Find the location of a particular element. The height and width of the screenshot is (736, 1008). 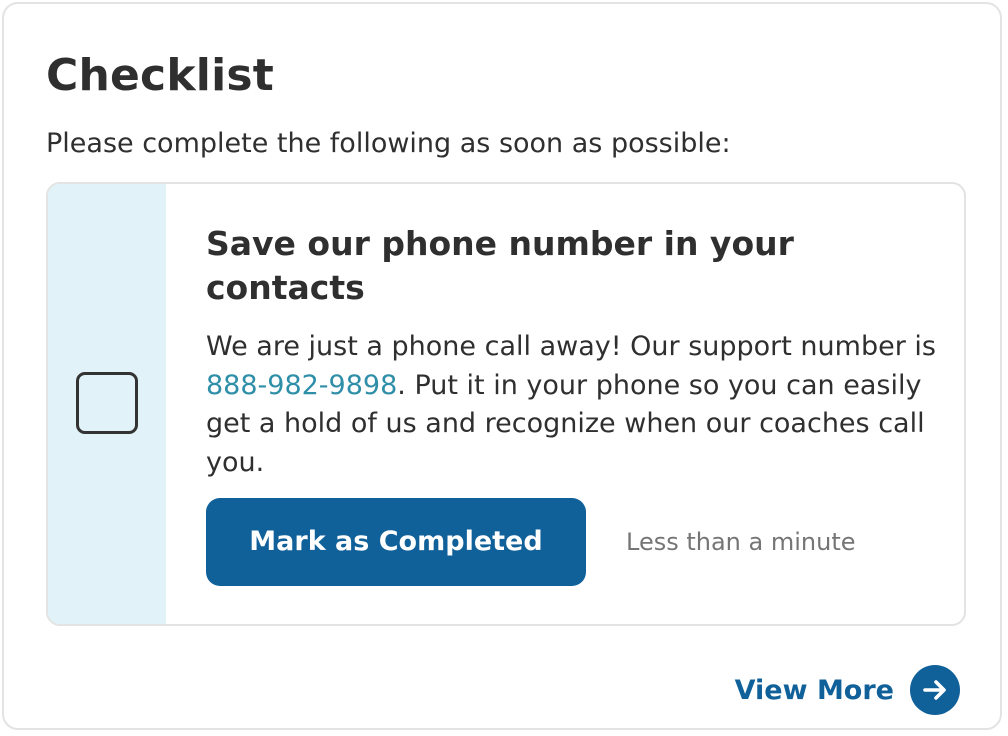

arrow-right-circle-icon is located at coordinates (935, 690).